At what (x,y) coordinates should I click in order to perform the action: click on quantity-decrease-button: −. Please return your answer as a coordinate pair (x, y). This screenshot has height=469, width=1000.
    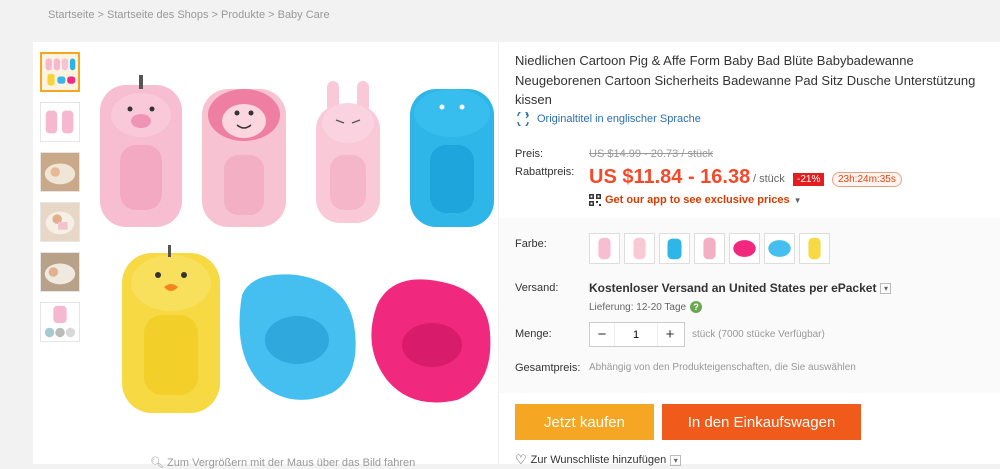
    Looking at the image, I should click on (602, 334).